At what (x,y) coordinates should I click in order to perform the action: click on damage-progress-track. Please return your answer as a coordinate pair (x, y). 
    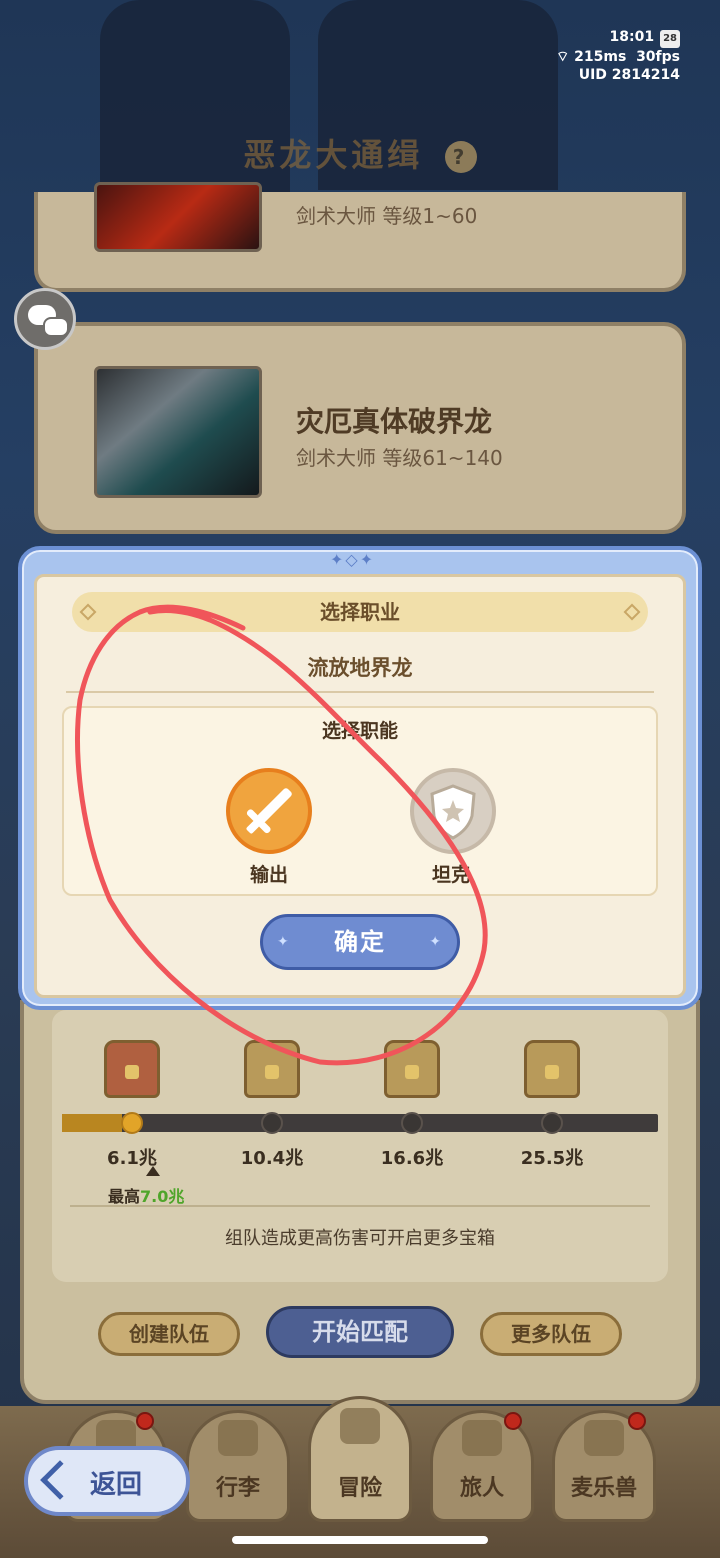
    Looking at the image, I should click on (360, 1123).